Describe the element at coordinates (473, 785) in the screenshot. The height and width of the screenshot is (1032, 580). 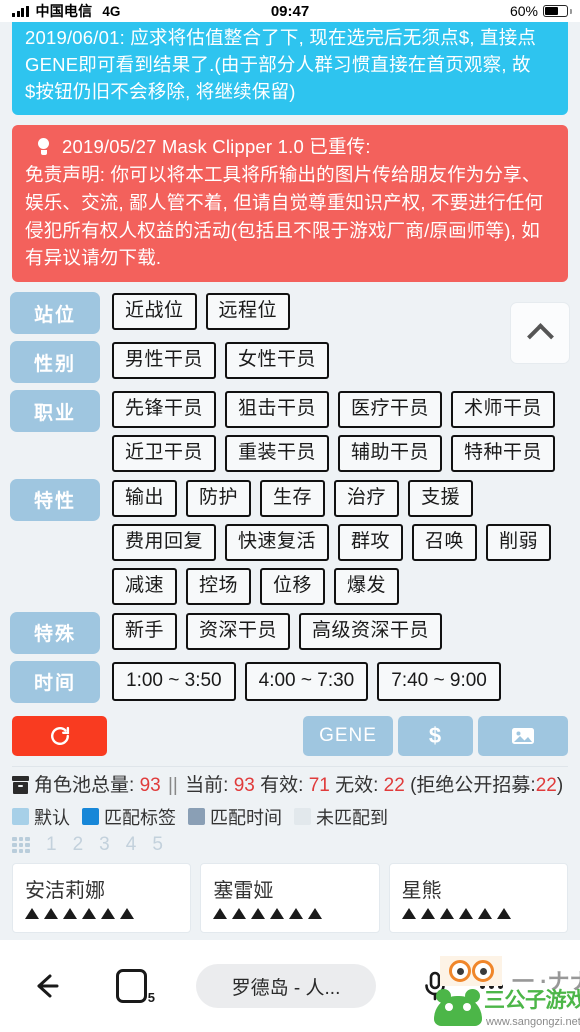
I see `reject-note-open: (拒绝公开招募:` at that location.